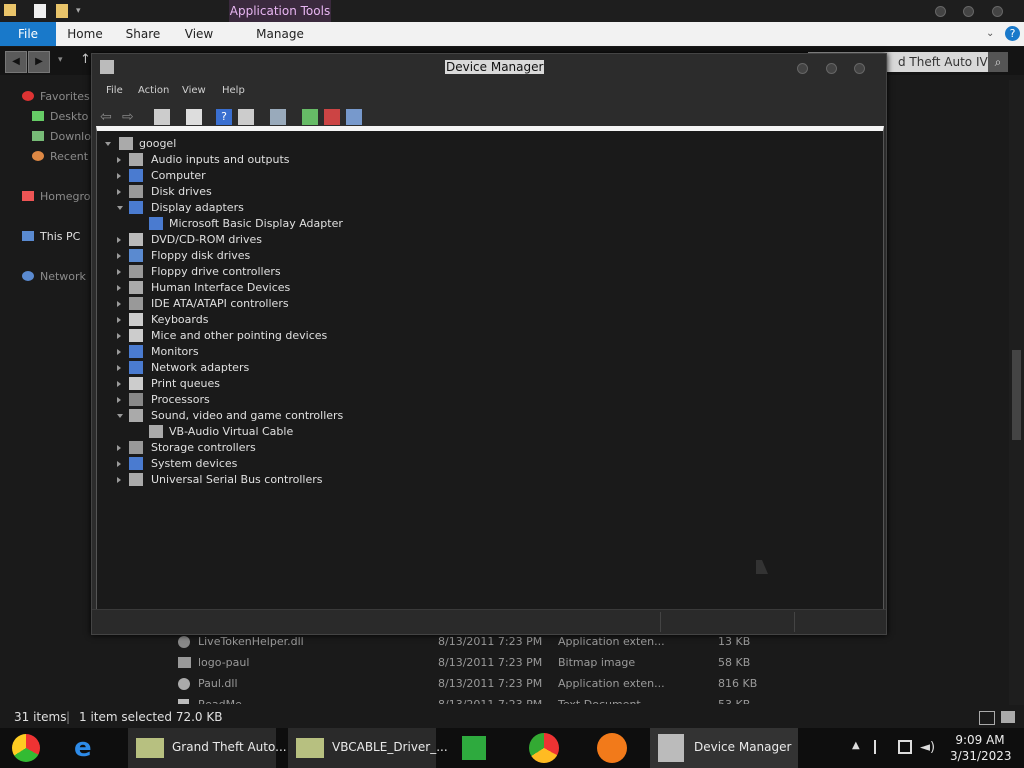  Describe the element at coordinates (512, 11) in the screenshot. I see `explorer-title-bar: ▾` at that location.